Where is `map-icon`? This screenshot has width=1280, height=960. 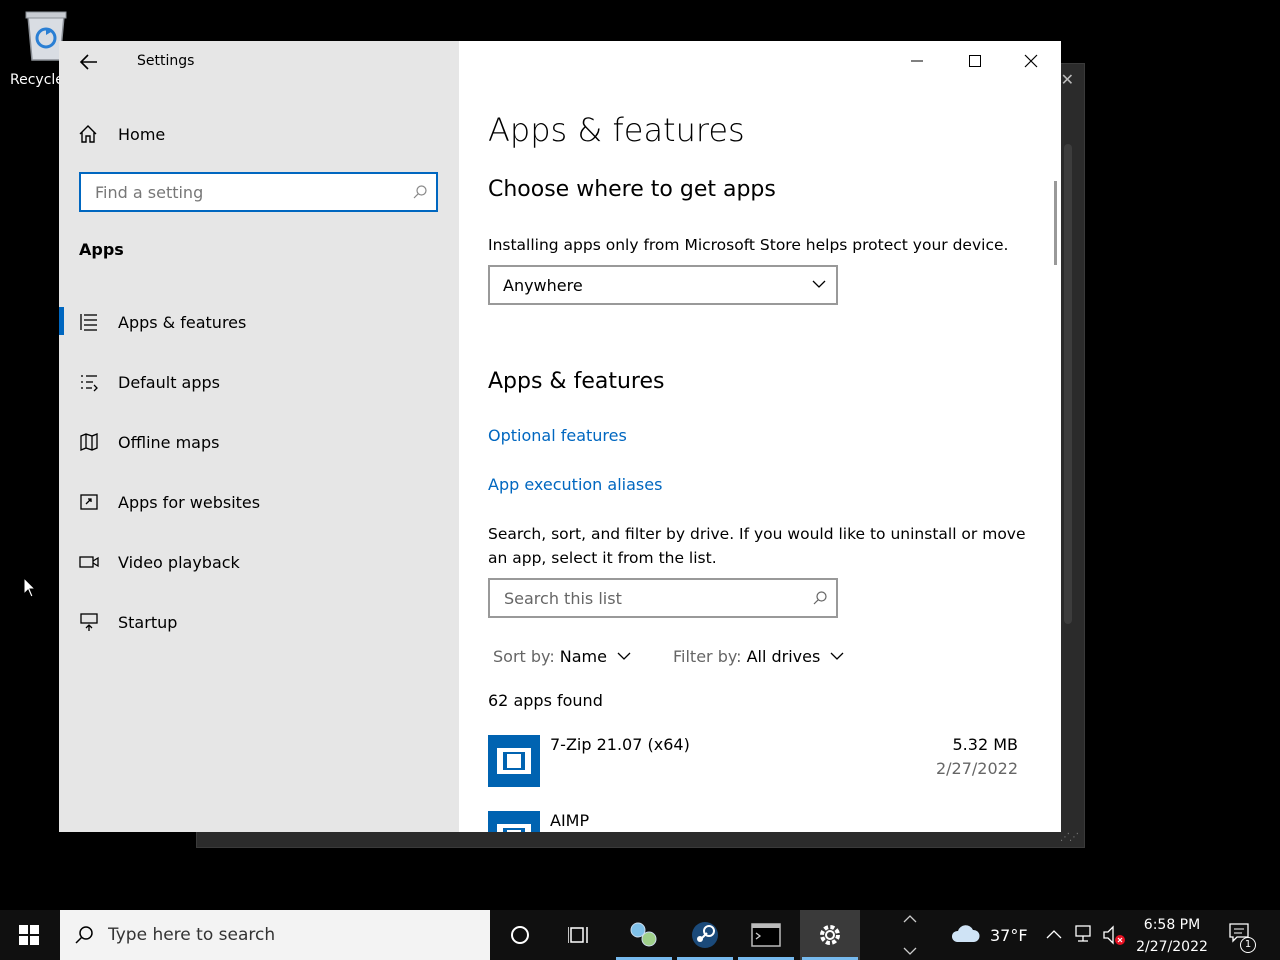
map-icon is located at coordinates (89, 442).